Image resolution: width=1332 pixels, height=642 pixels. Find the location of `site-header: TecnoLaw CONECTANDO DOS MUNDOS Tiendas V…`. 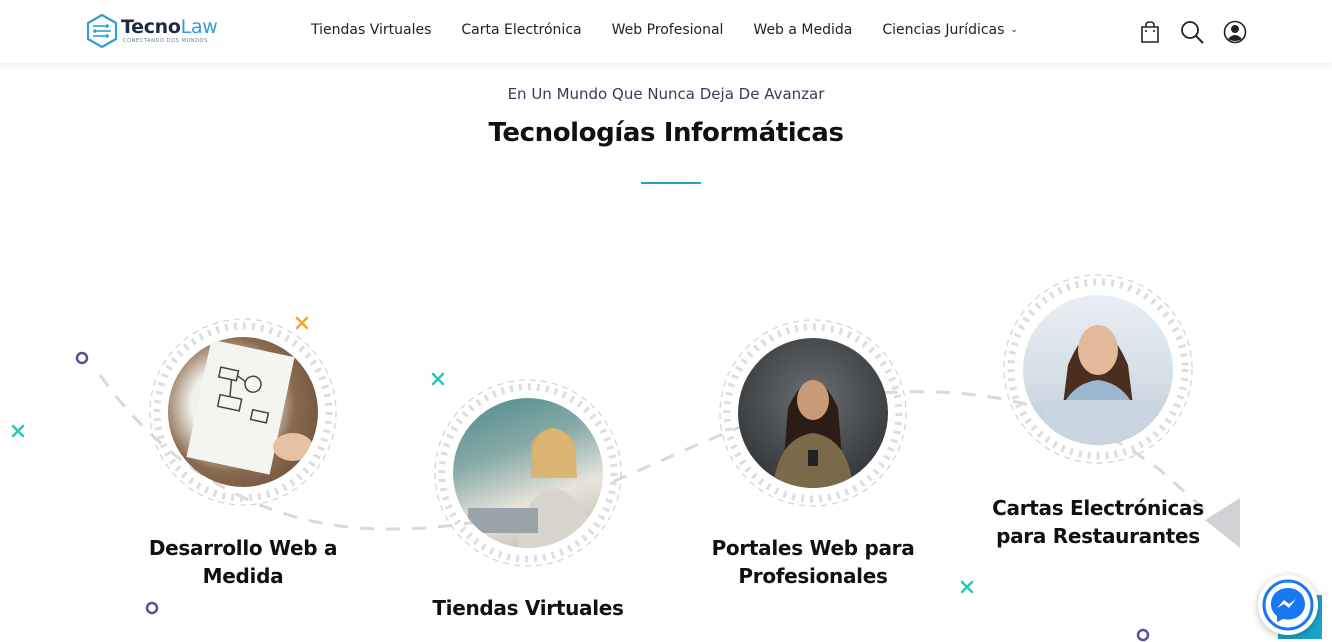

site-header: TecnoLaw CONECTANDO DOS MUNDOS Tiendas V… is located at coordinates (666, 31).